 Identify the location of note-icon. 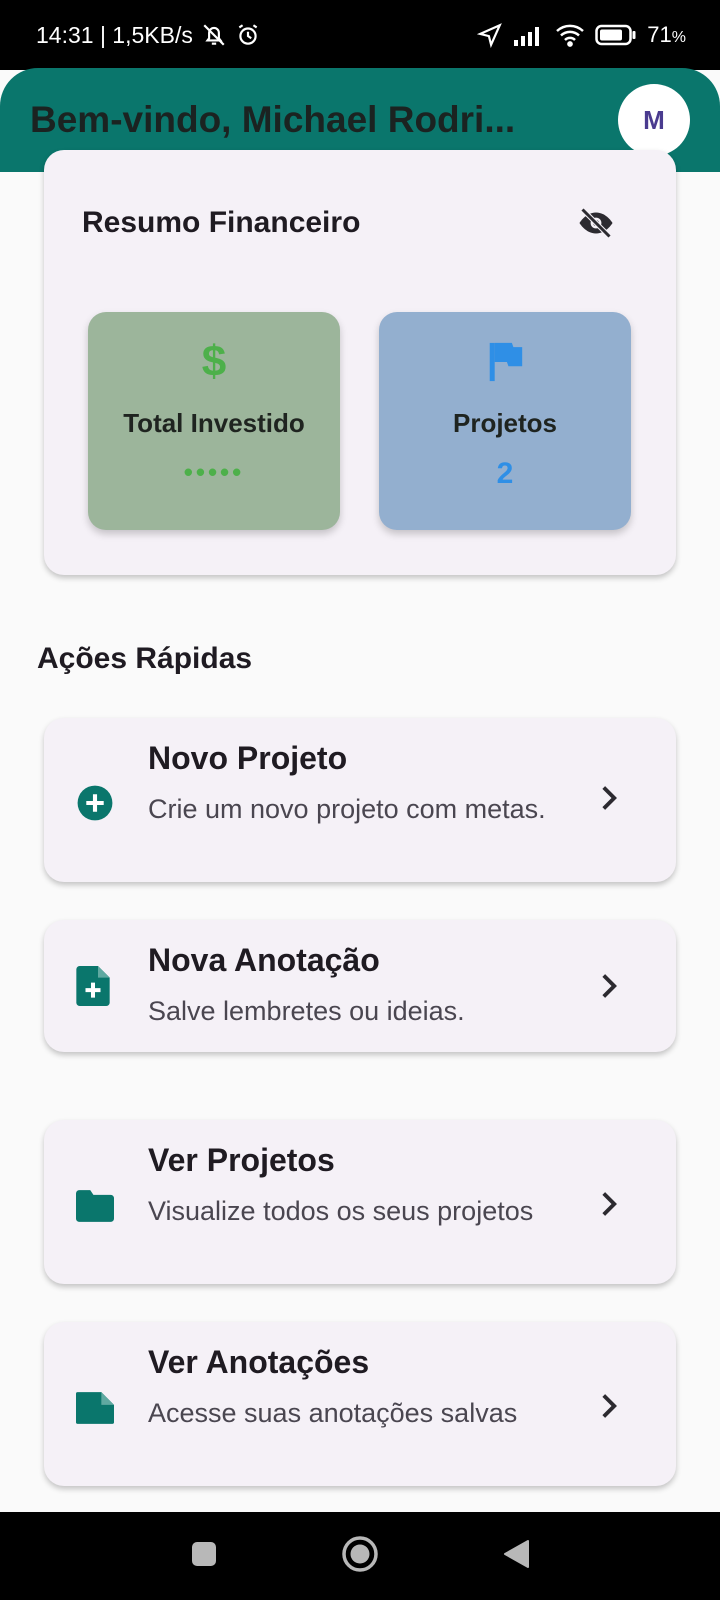
(95, 1410).